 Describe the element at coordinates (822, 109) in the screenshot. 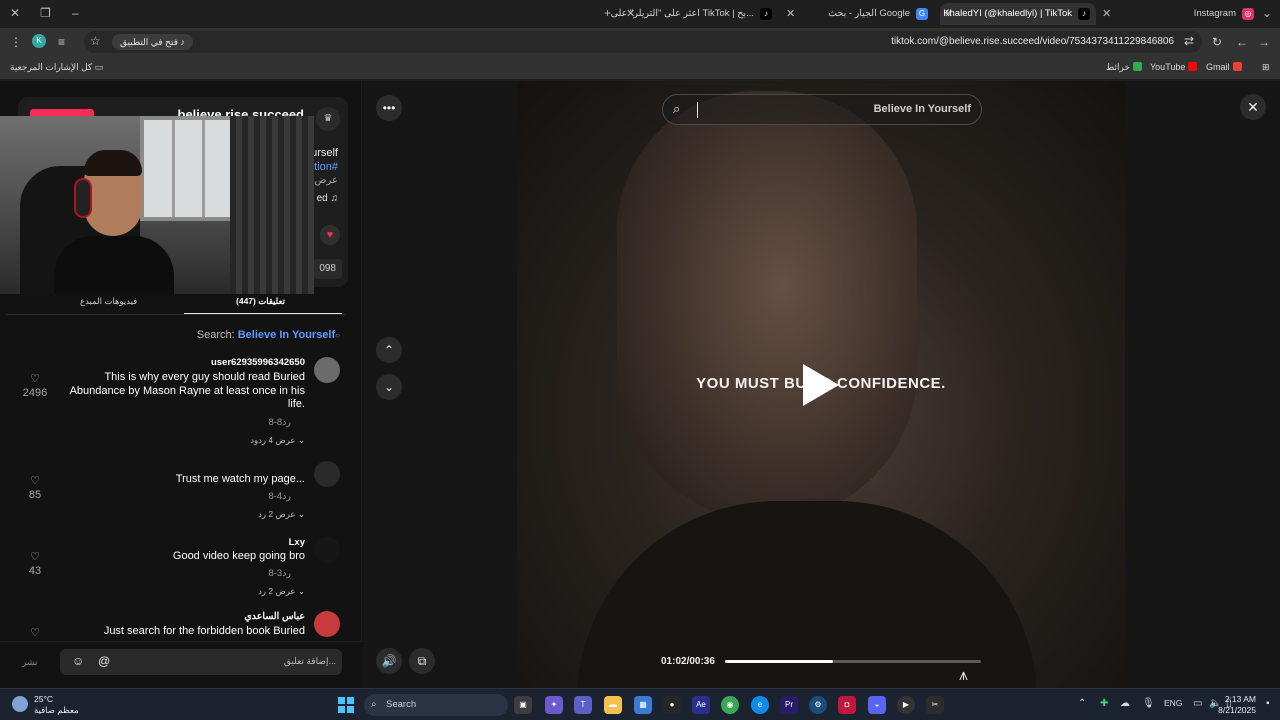

I see `video-search-box: ⌕ Believe In Yourself` at that location.